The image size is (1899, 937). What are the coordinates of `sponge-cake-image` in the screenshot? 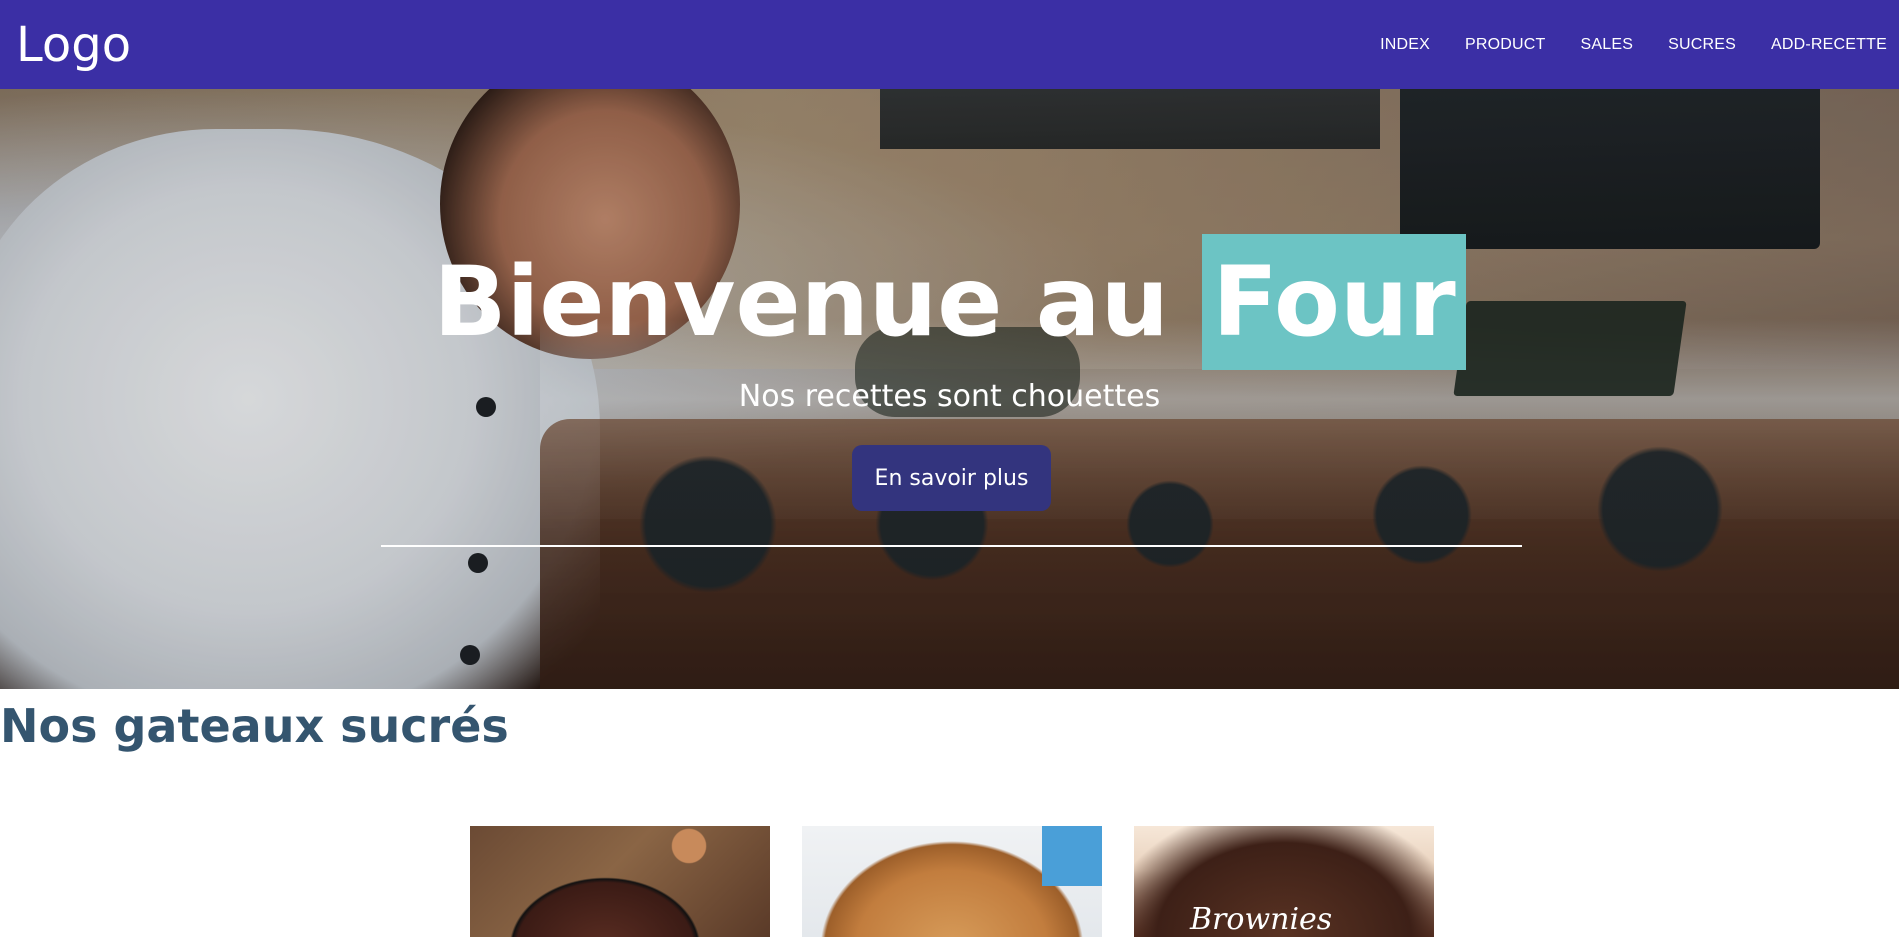 It's located at (952, 881).